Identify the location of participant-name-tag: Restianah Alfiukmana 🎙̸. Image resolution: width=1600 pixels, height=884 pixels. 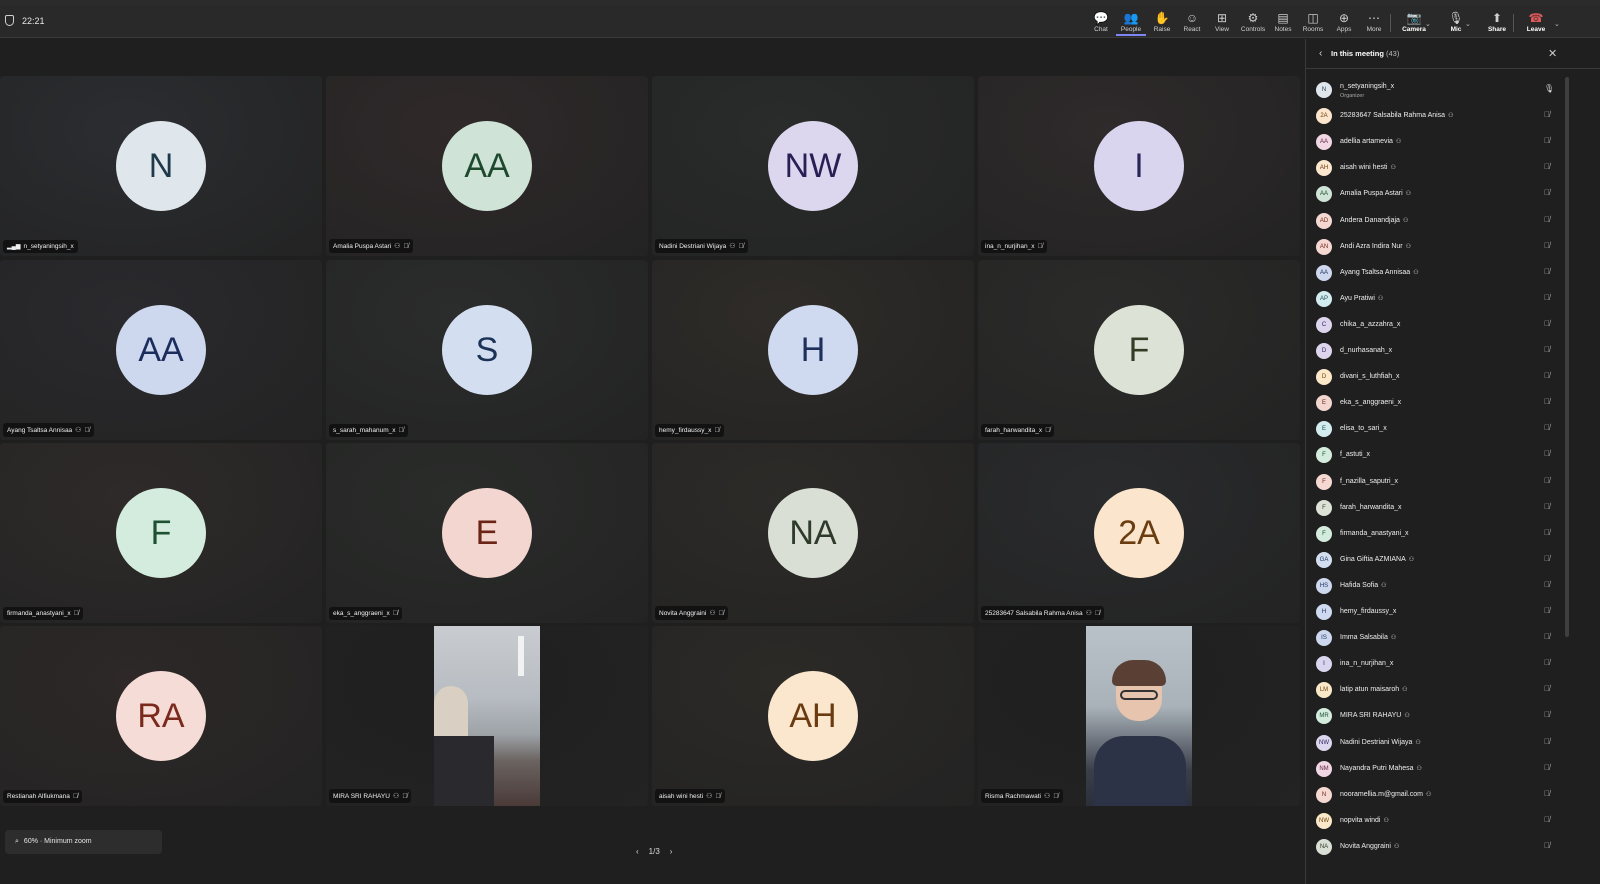
(43, 796).